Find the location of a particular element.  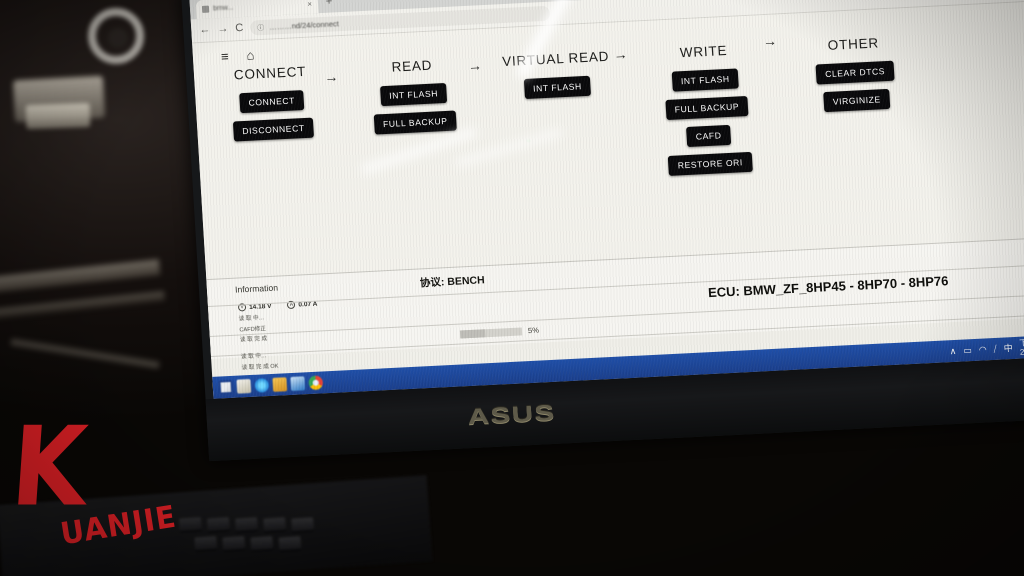

taskbar-clock: 下午 04:47 2021/5/6 is located at coordinates (1021, 347).